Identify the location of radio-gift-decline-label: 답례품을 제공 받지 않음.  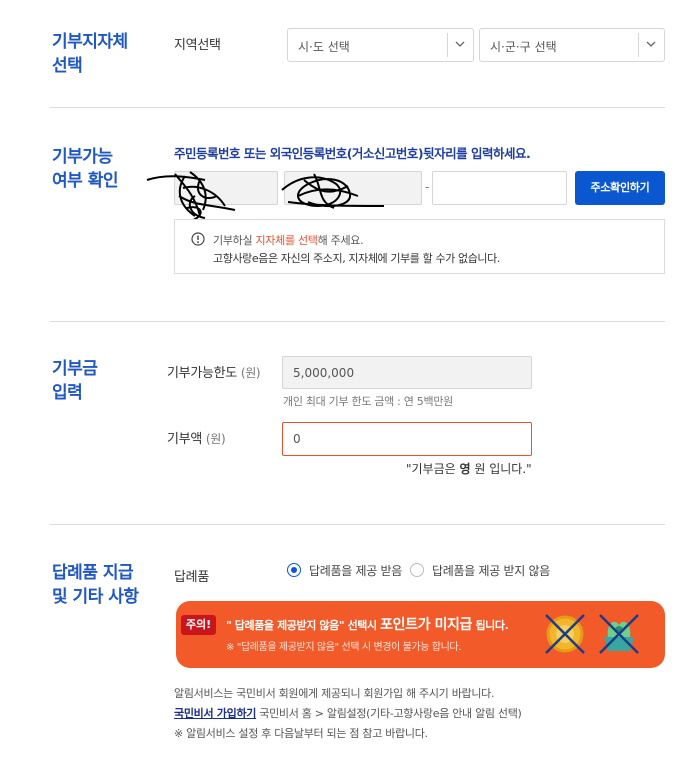
(491, 570).